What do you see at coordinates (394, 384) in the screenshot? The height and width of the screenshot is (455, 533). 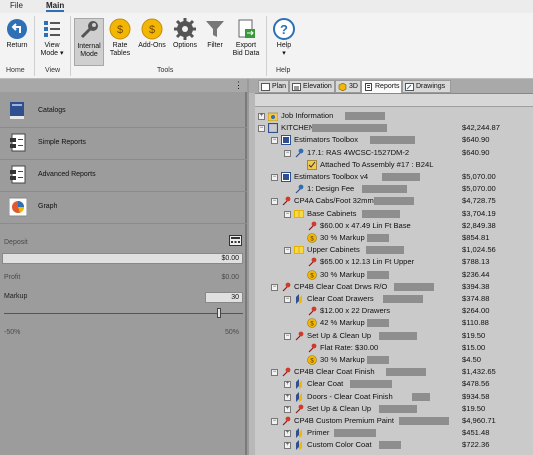 I see `tree-row: + Clear Coat $478.56` at bounding box center [394, 384].